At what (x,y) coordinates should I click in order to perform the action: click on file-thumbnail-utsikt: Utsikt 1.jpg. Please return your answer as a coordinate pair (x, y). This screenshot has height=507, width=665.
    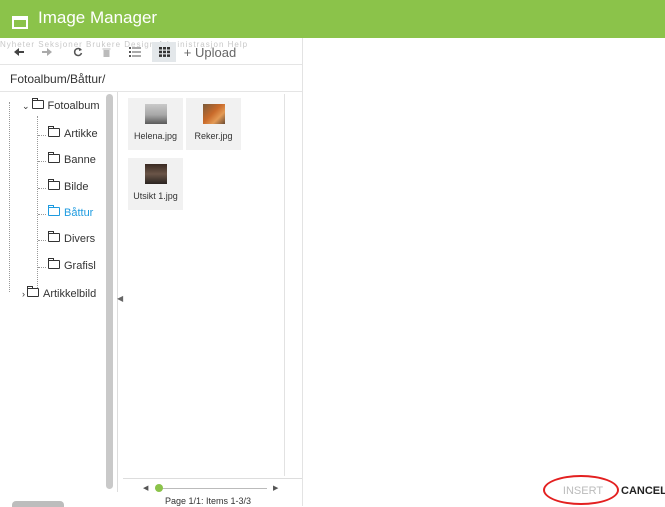
    Looking at the image, I should click on (155, 184).